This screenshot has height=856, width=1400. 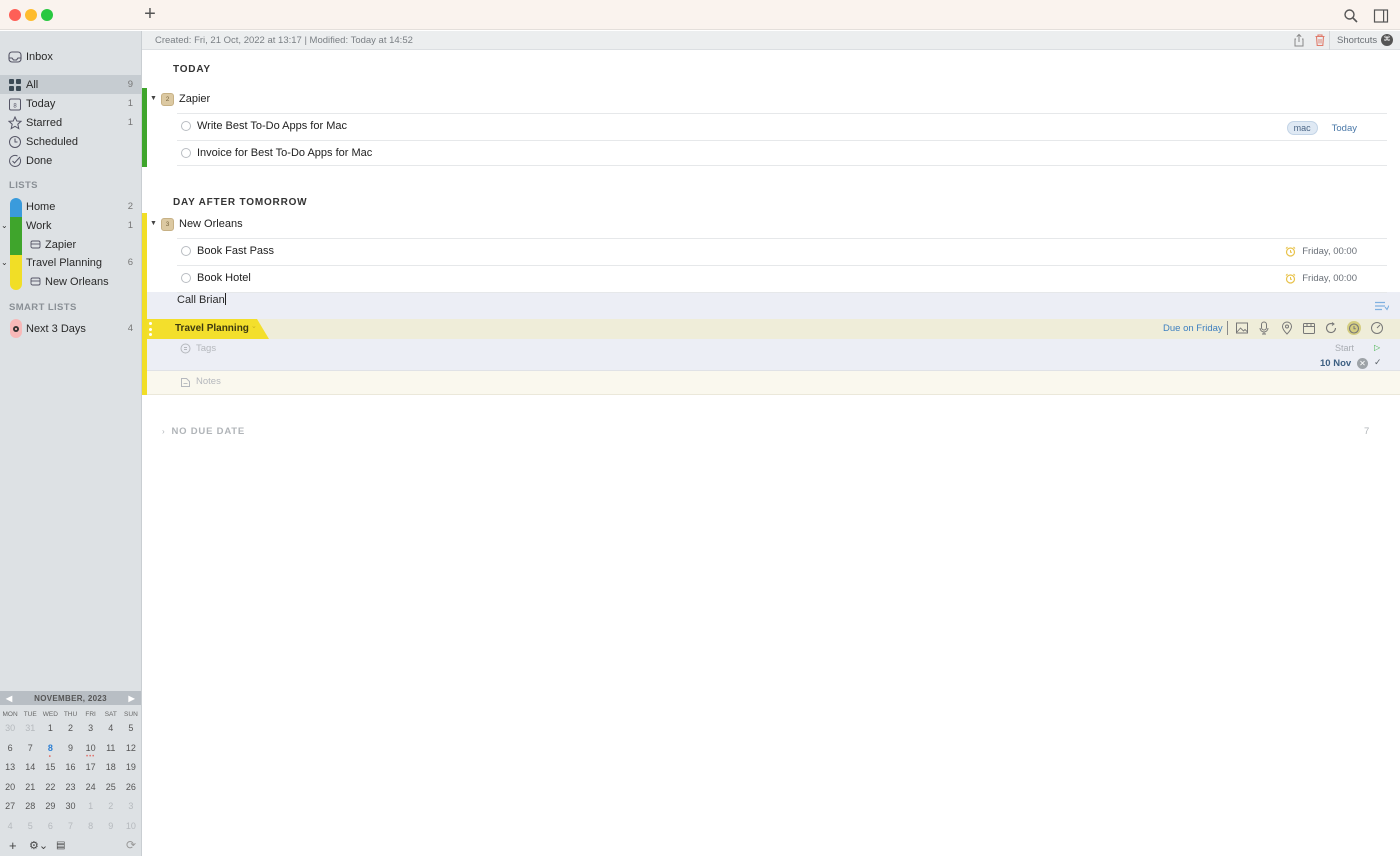 I want to click on sidebar-smart-list-next-3-days: Next 3 Days 4, so click(x=70, y=328).